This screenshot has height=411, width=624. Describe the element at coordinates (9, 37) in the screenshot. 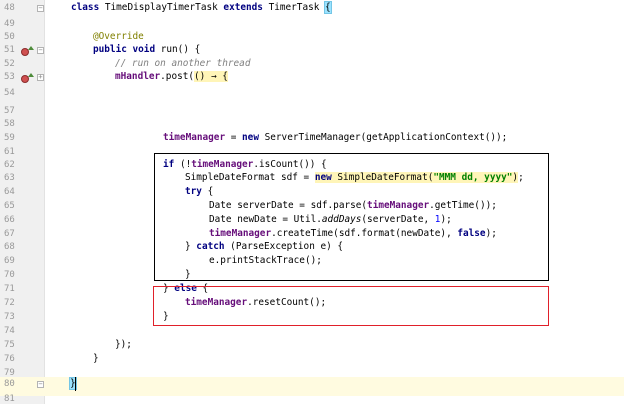

I see `line-number: 50` at that location.